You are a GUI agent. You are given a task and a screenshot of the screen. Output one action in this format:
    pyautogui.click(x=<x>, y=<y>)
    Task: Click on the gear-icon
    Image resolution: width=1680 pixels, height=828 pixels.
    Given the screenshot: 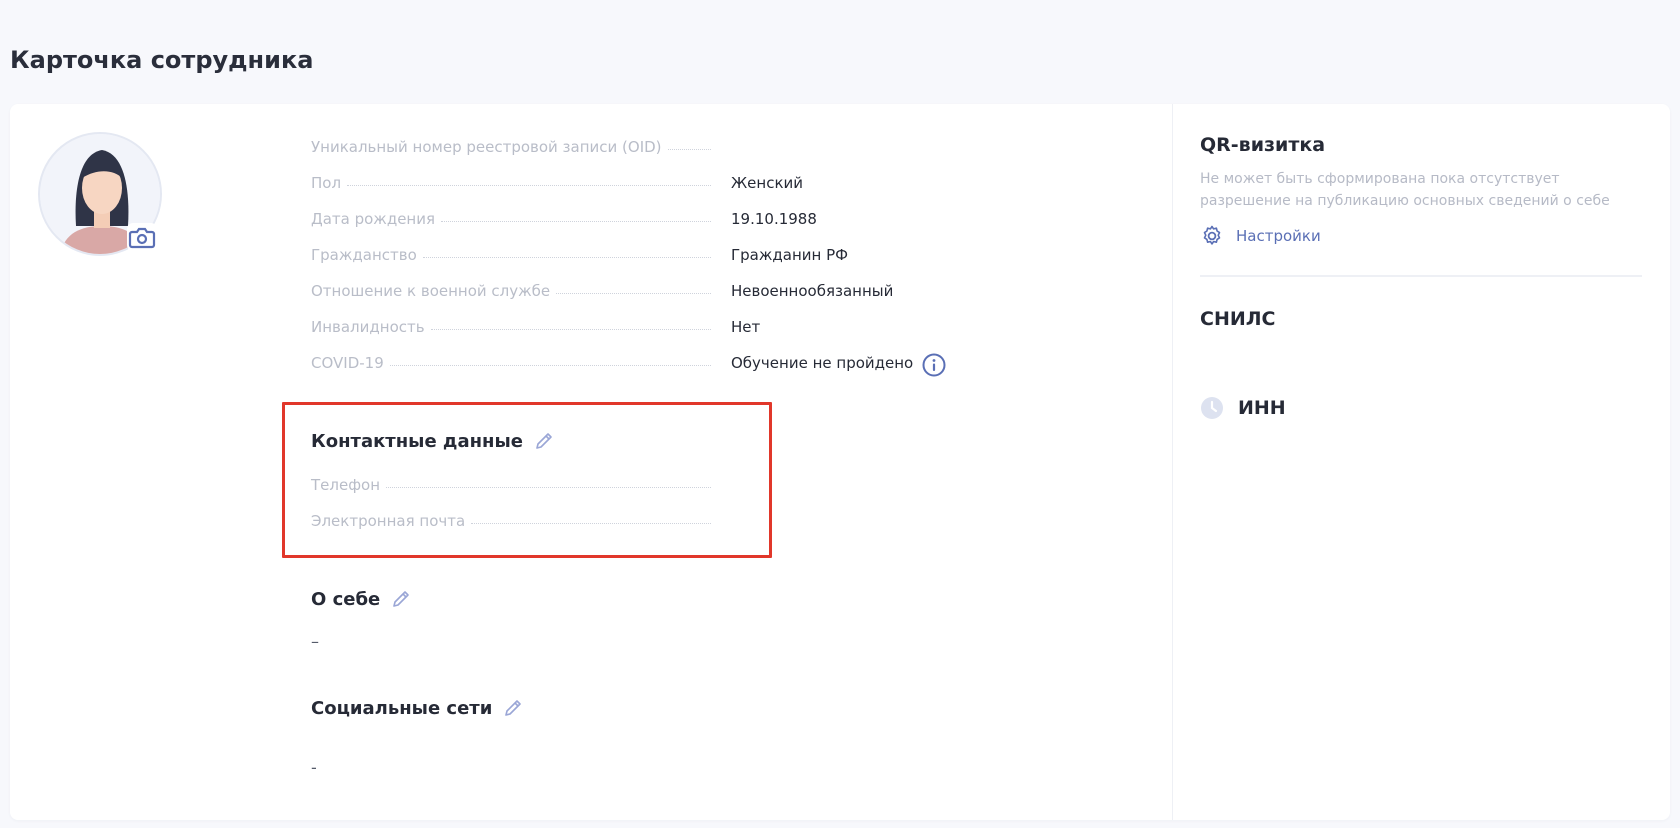 What is the action you would take?
    pyautogui.click(x=1212, y=235)
    